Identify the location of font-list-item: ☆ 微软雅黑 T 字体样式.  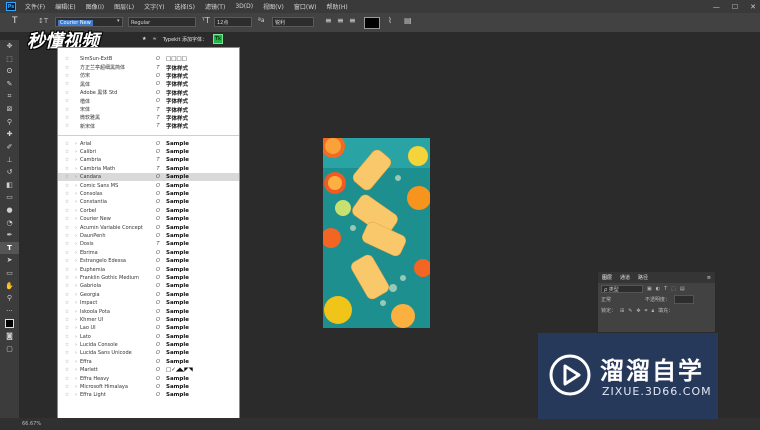
(148, 118).